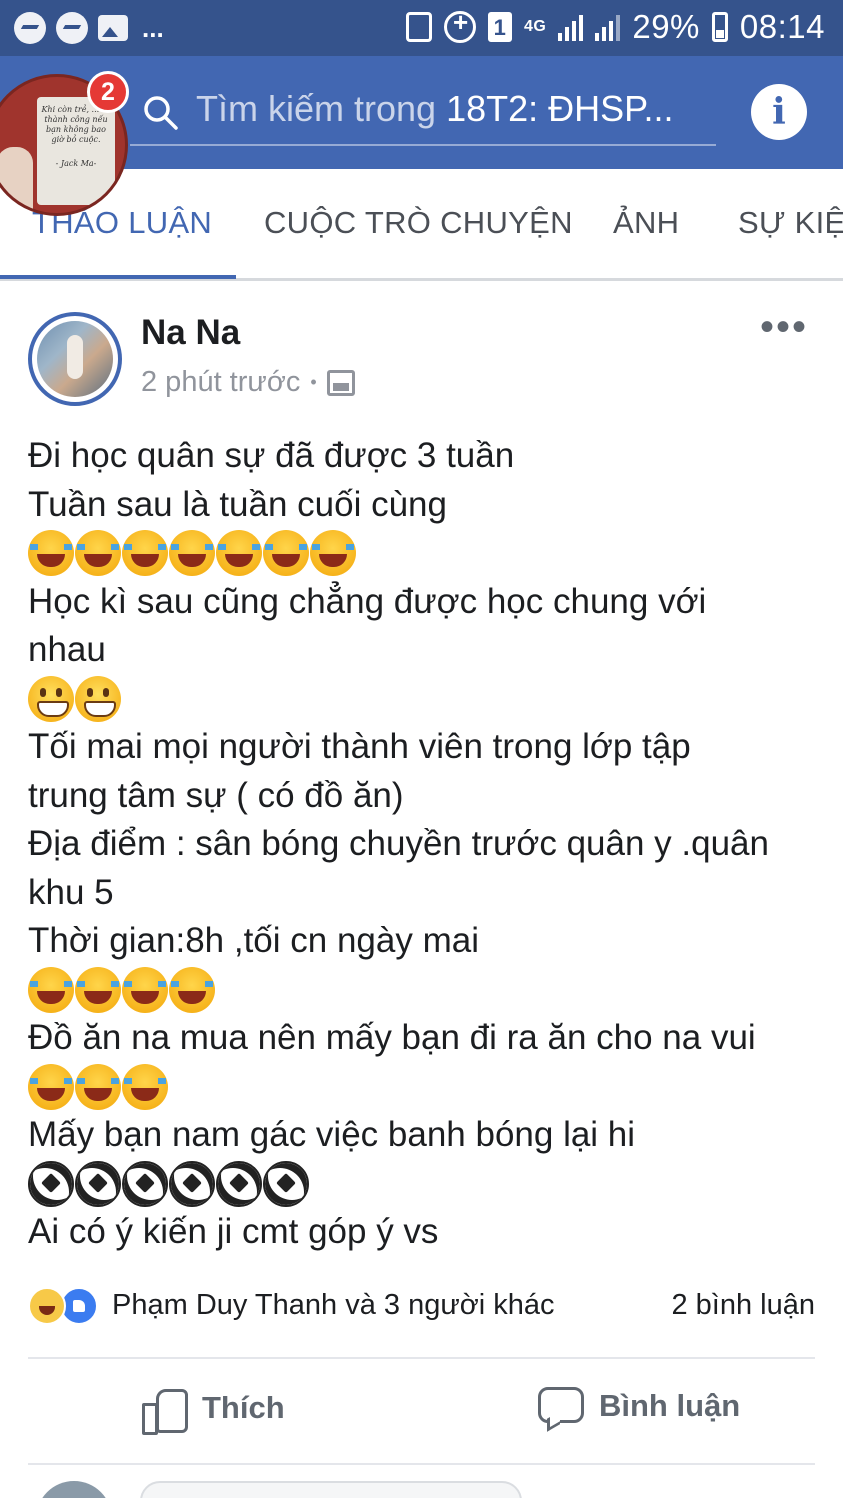 This screenshot has height=1498, width=843. I want to click on search-icon, so click(161, 113).